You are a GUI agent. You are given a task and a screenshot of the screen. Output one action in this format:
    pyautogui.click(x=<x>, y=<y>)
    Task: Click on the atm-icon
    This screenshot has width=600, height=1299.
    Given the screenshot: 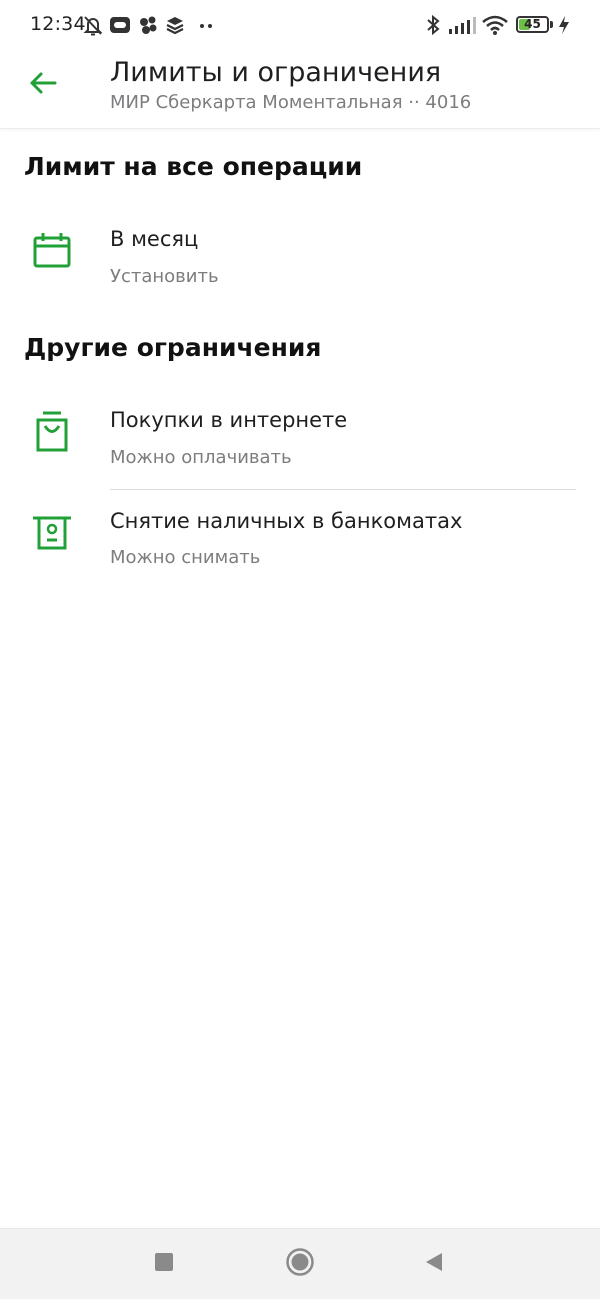 What is the action you would take?
    pyautogui.click(x=52, y=532)
    